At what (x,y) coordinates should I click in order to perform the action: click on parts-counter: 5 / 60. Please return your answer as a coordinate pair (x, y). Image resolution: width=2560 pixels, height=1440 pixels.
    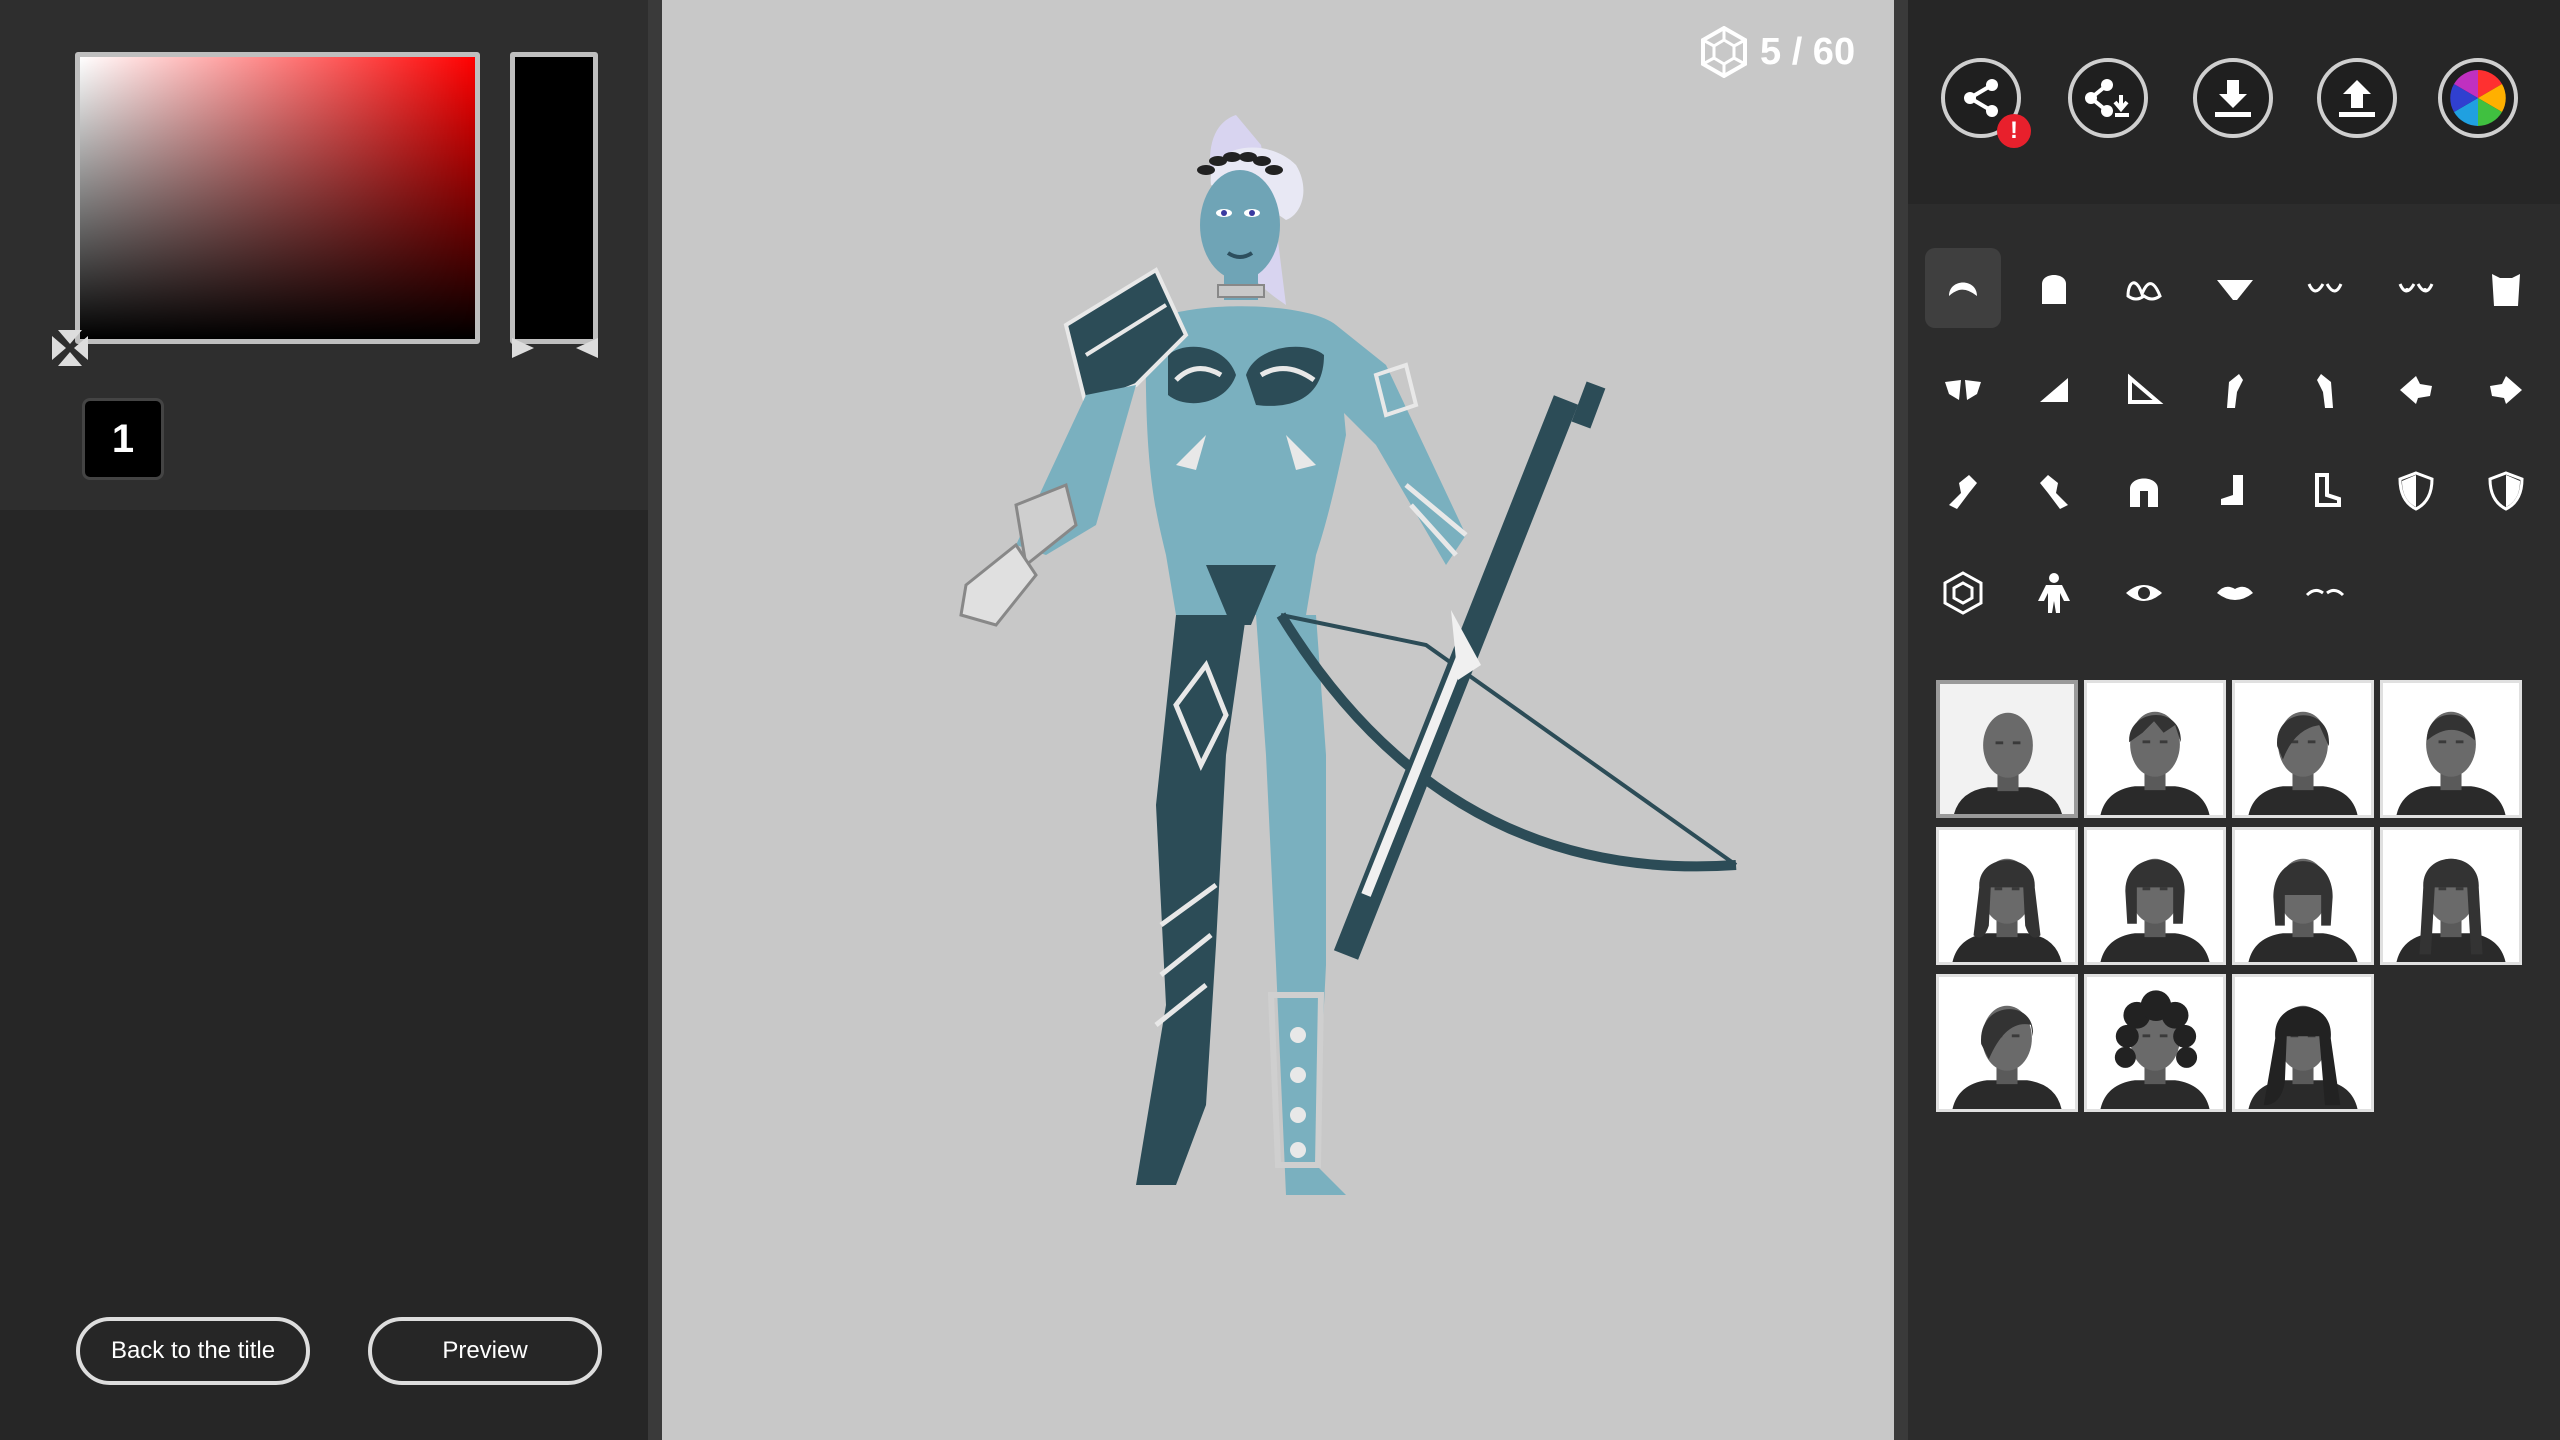
    Looking at the image, I should click on (1777, 52).